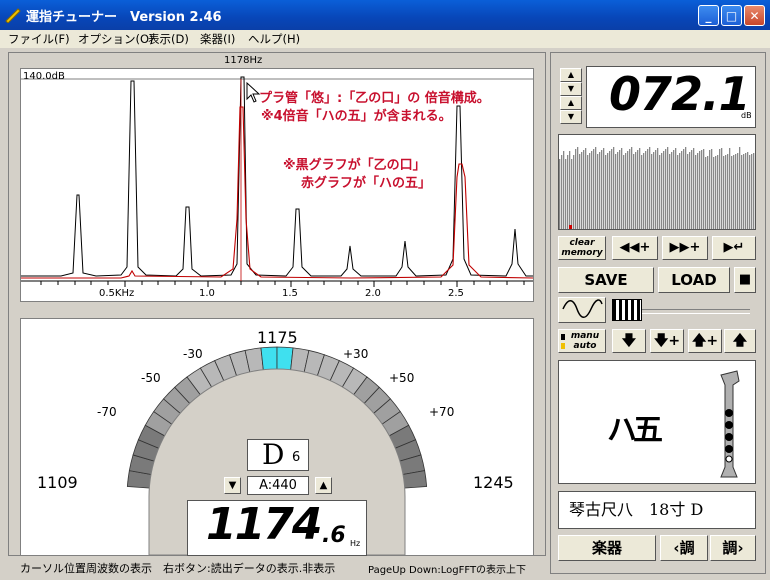 This screenshot has width=770, height=580. What do you see at coordinates (746, 115) in the screenshot?
I see `db-unit: dB` at bounding box center [746, 115].